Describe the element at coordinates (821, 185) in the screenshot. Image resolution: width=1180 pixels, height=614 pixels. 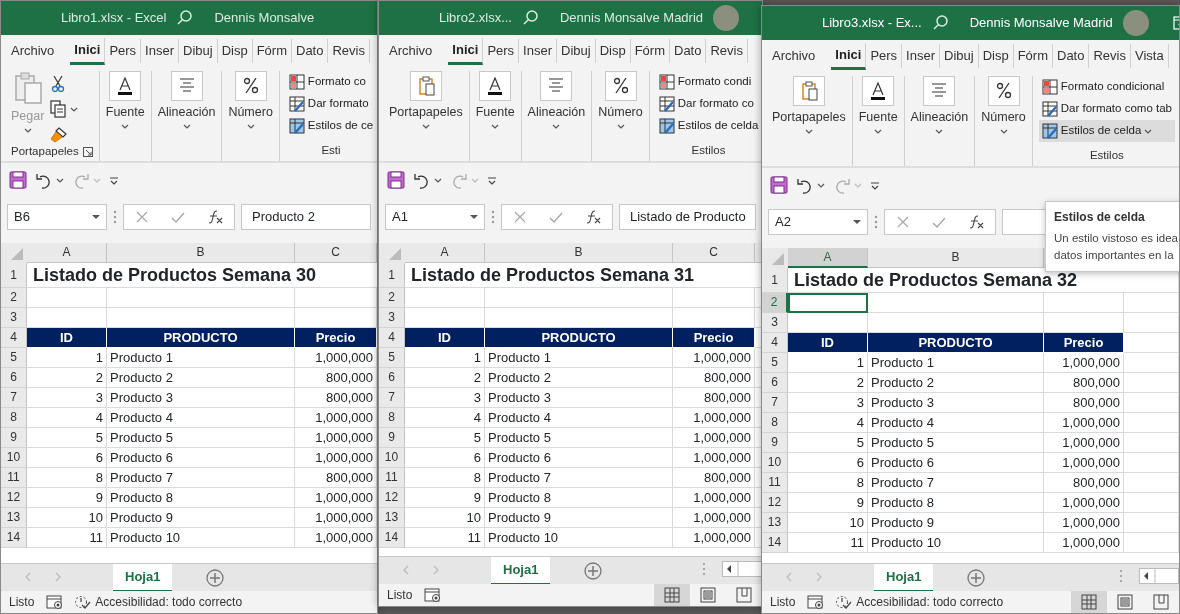
I see `caret-icon` at that location.